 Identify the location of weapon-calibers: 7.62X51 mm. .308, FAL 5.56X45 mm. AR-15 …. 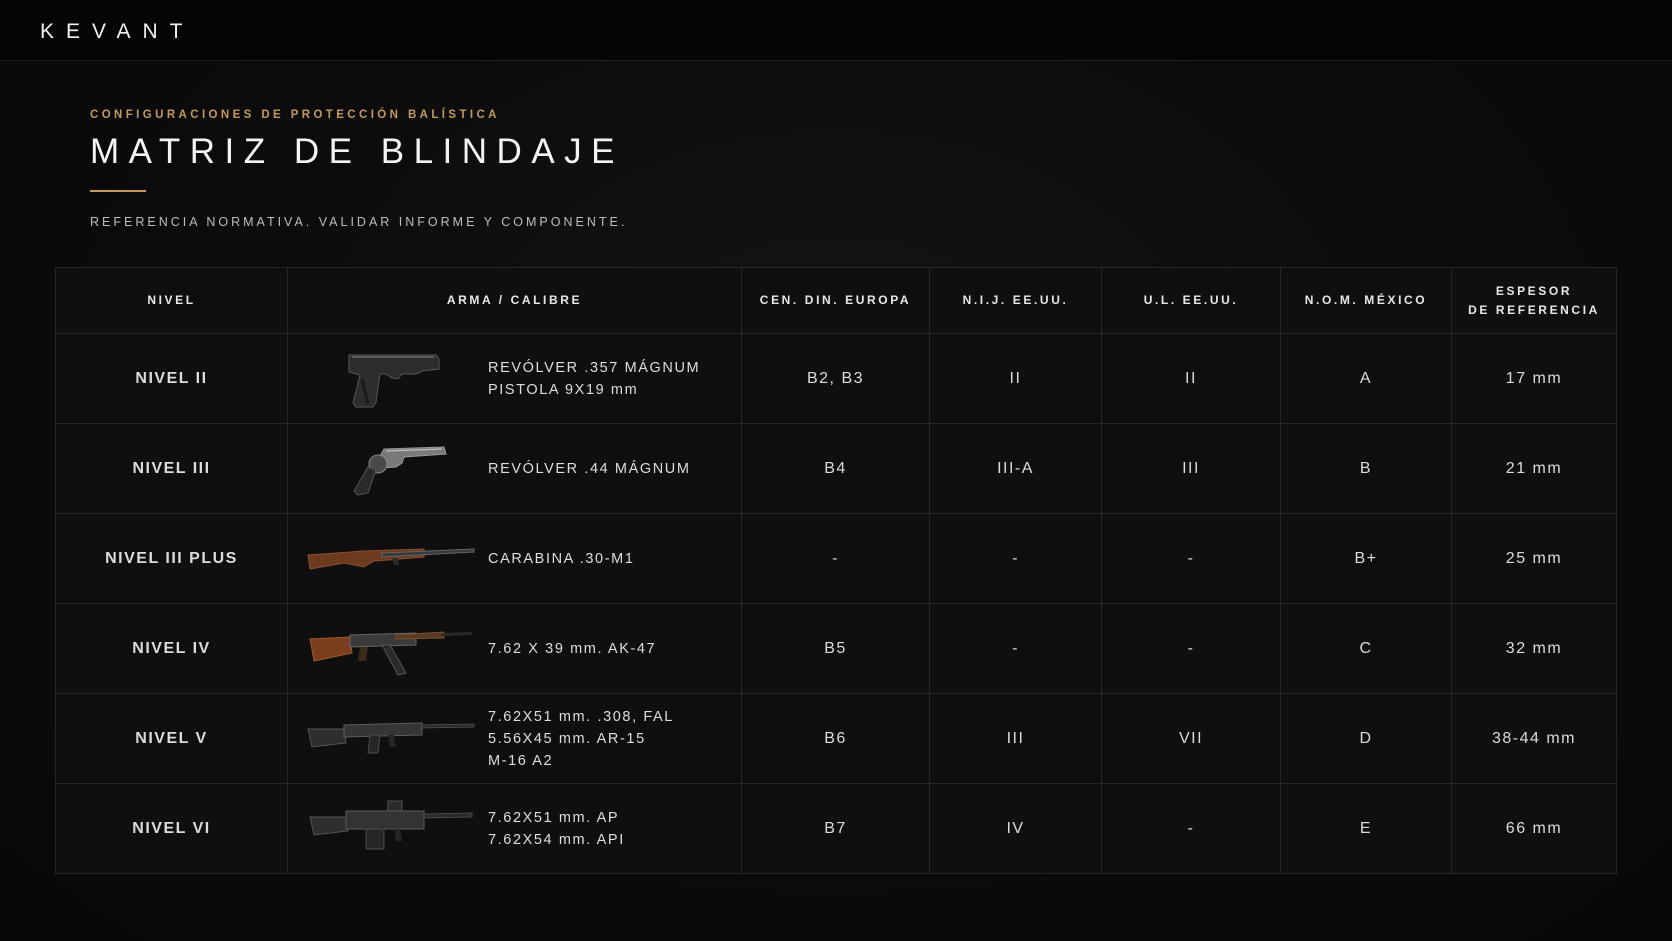
(581, 739).